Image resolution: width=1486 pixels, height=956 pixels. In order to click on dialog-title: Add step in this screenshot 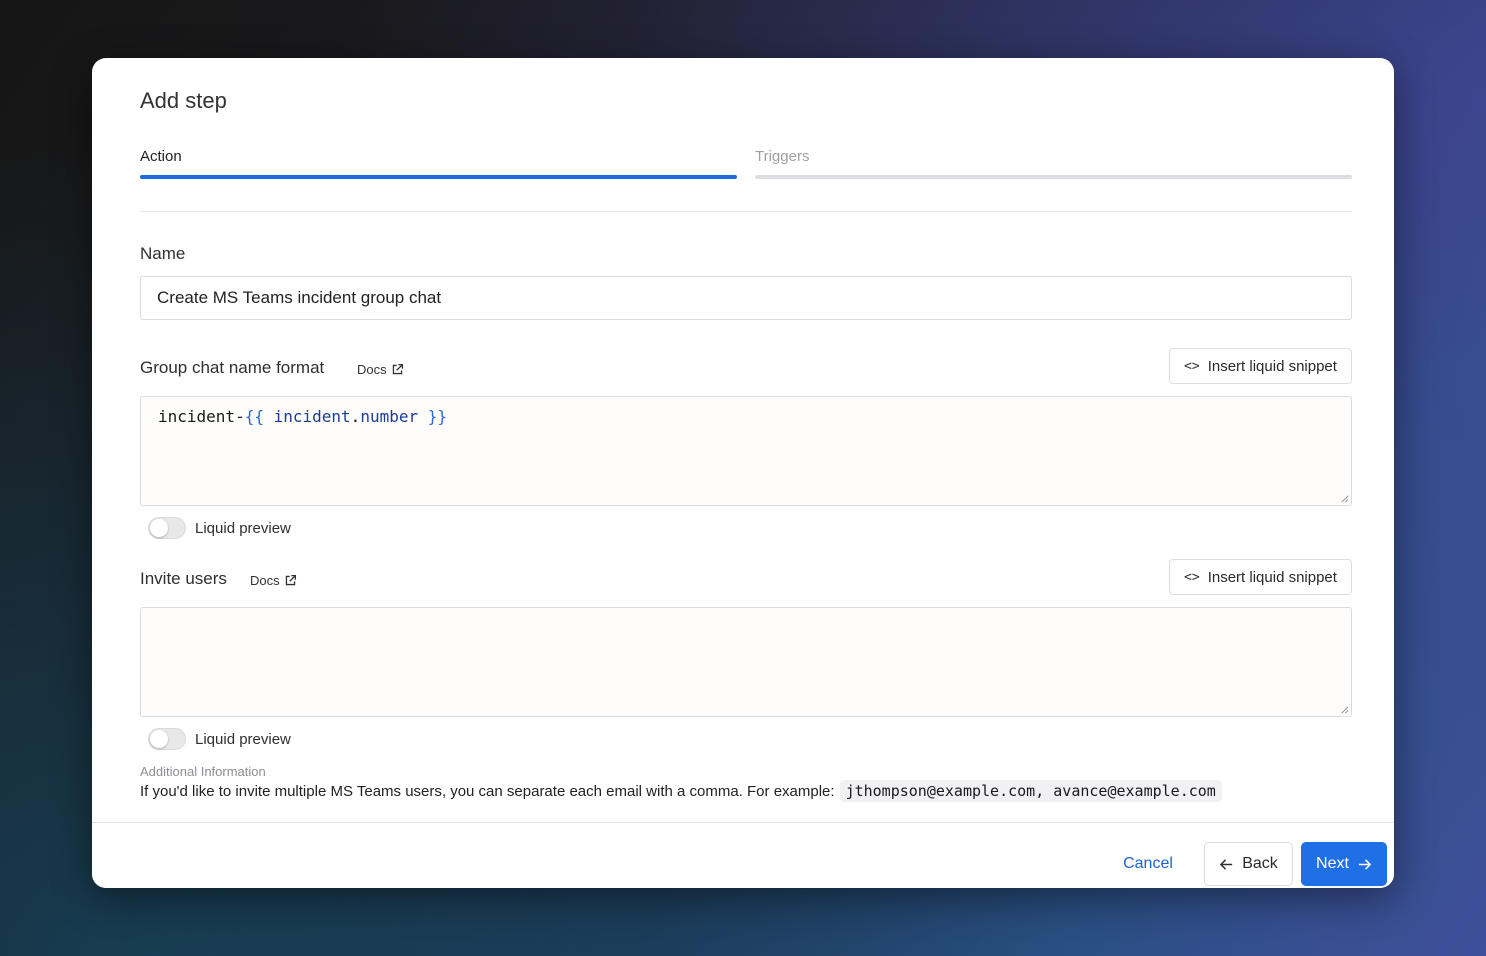, I will do `click(183, 100)`.